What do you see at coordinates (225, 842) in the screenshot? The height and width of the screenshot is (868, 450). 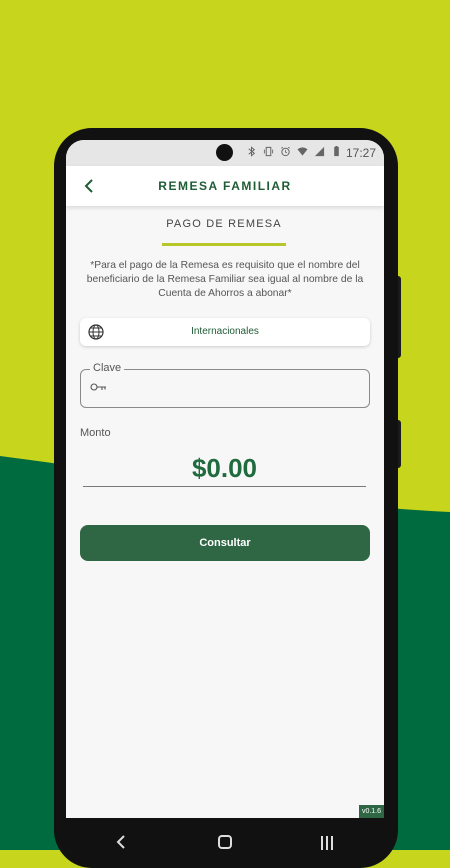 I see `home-nav-icon` at bounding box center [225, 842].